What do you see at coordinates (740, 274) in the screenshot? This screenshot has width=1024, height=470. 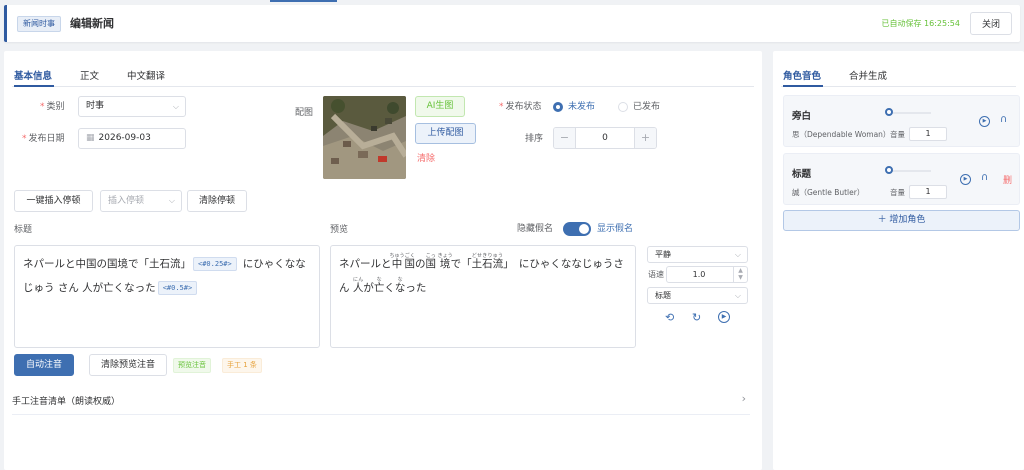 I see `speed-spin-buttons: ▲ ▼` at bounding box center [740, 274].